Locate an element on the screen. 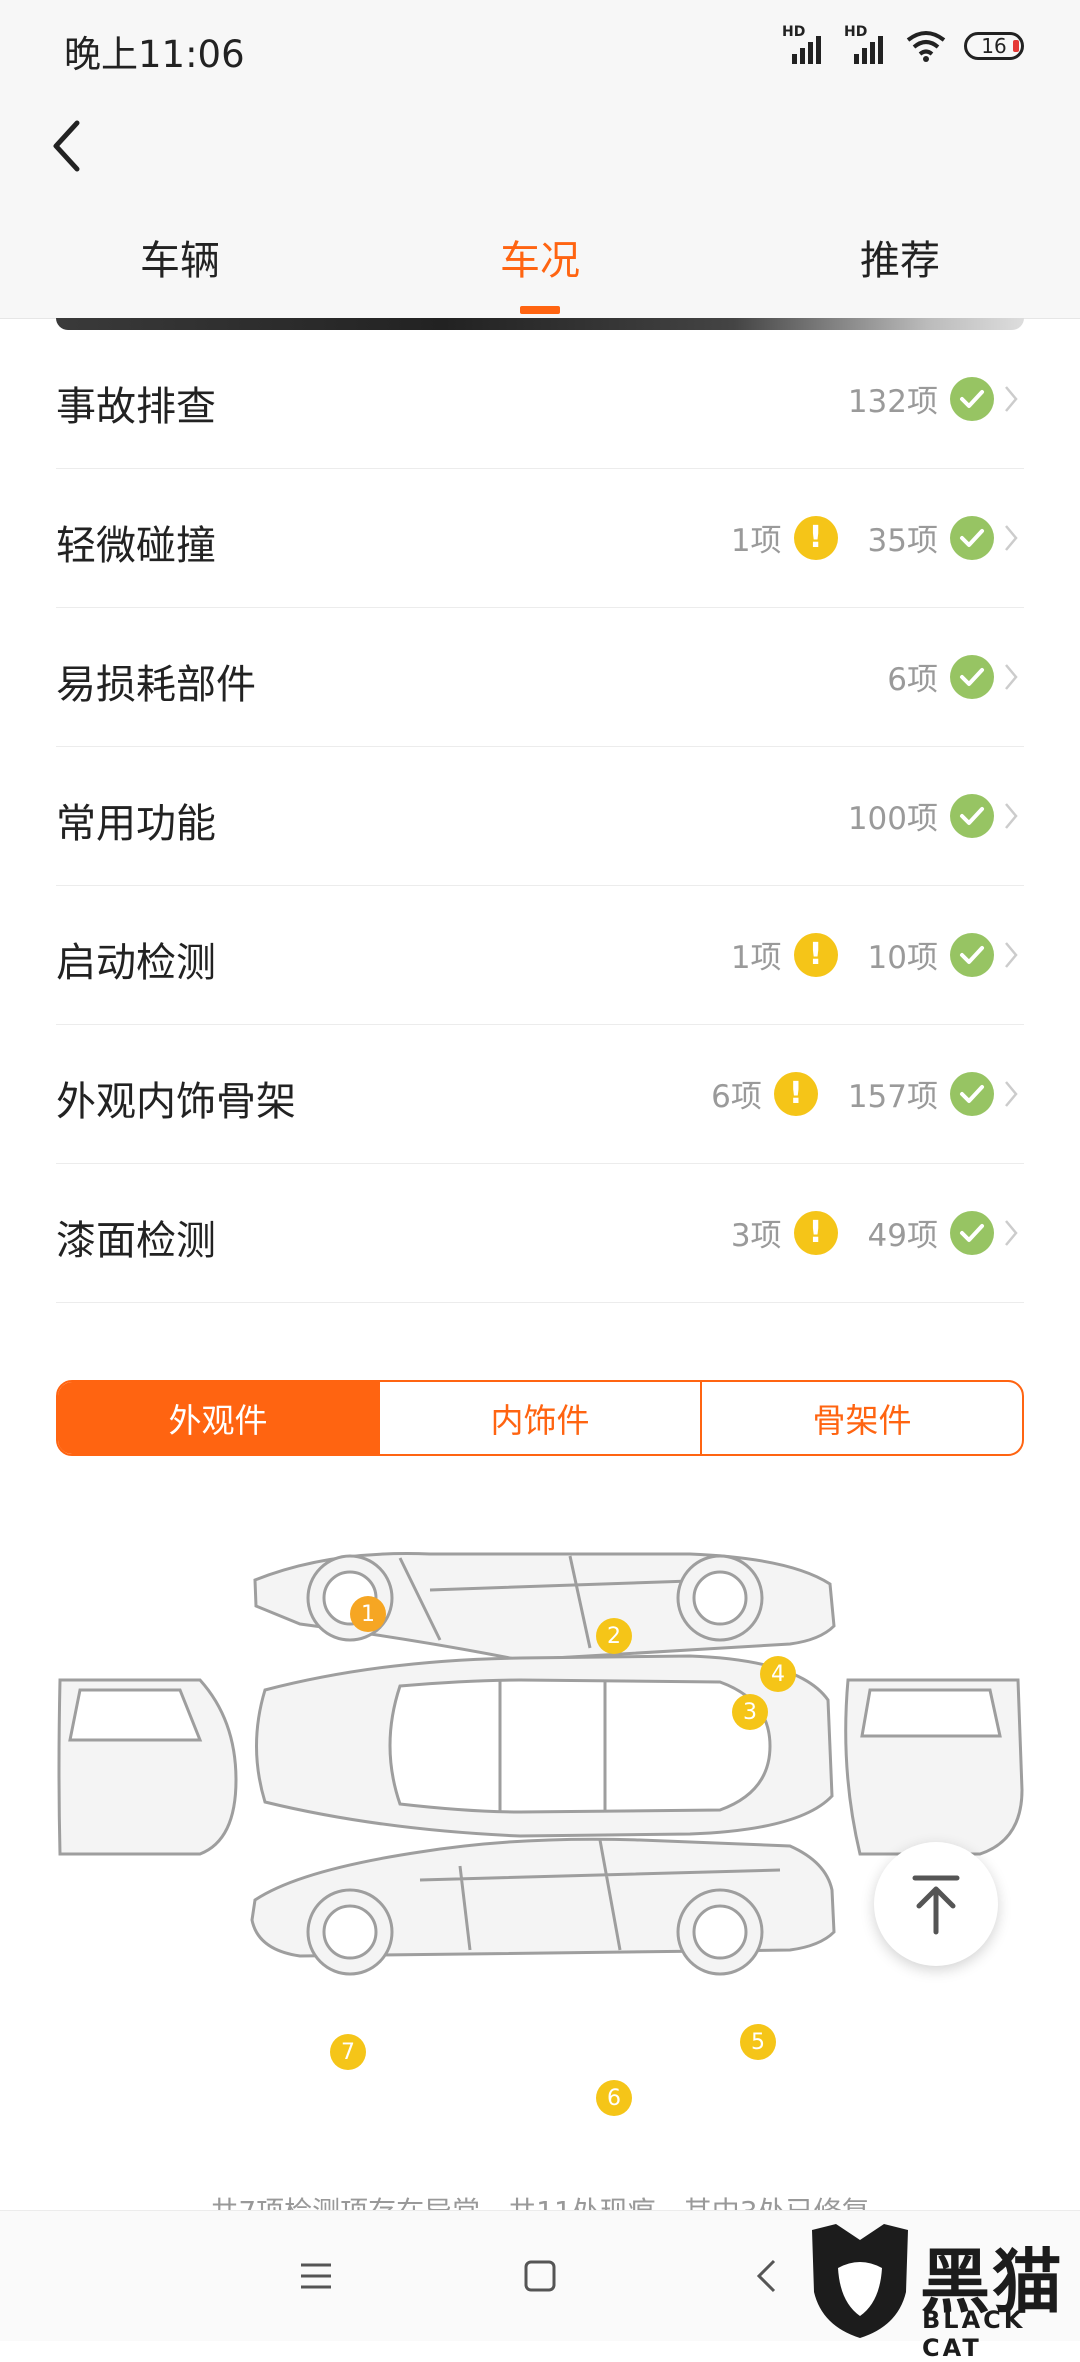  signal-icon: HD is located at coordinates (804, 44).